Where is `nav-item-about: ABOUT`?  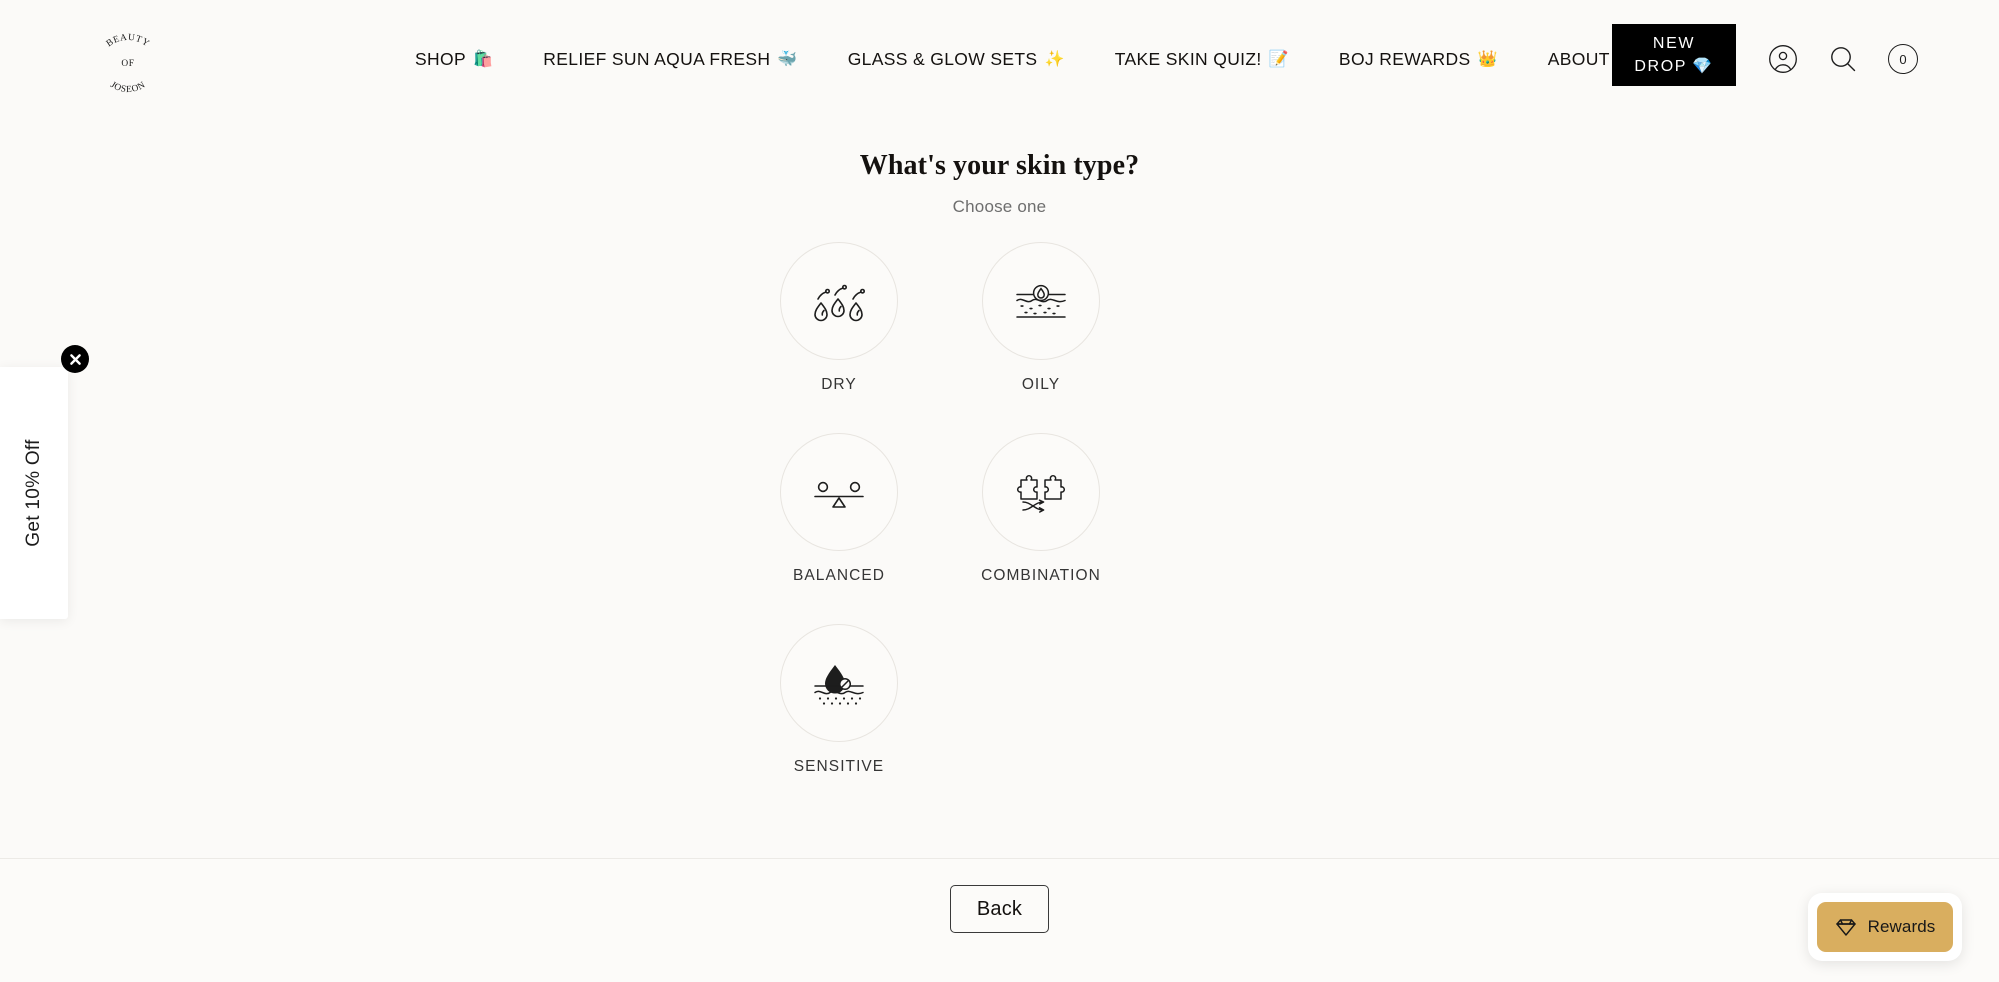
nav-item-about: ABOUT is located at coordinates (1579, 60).